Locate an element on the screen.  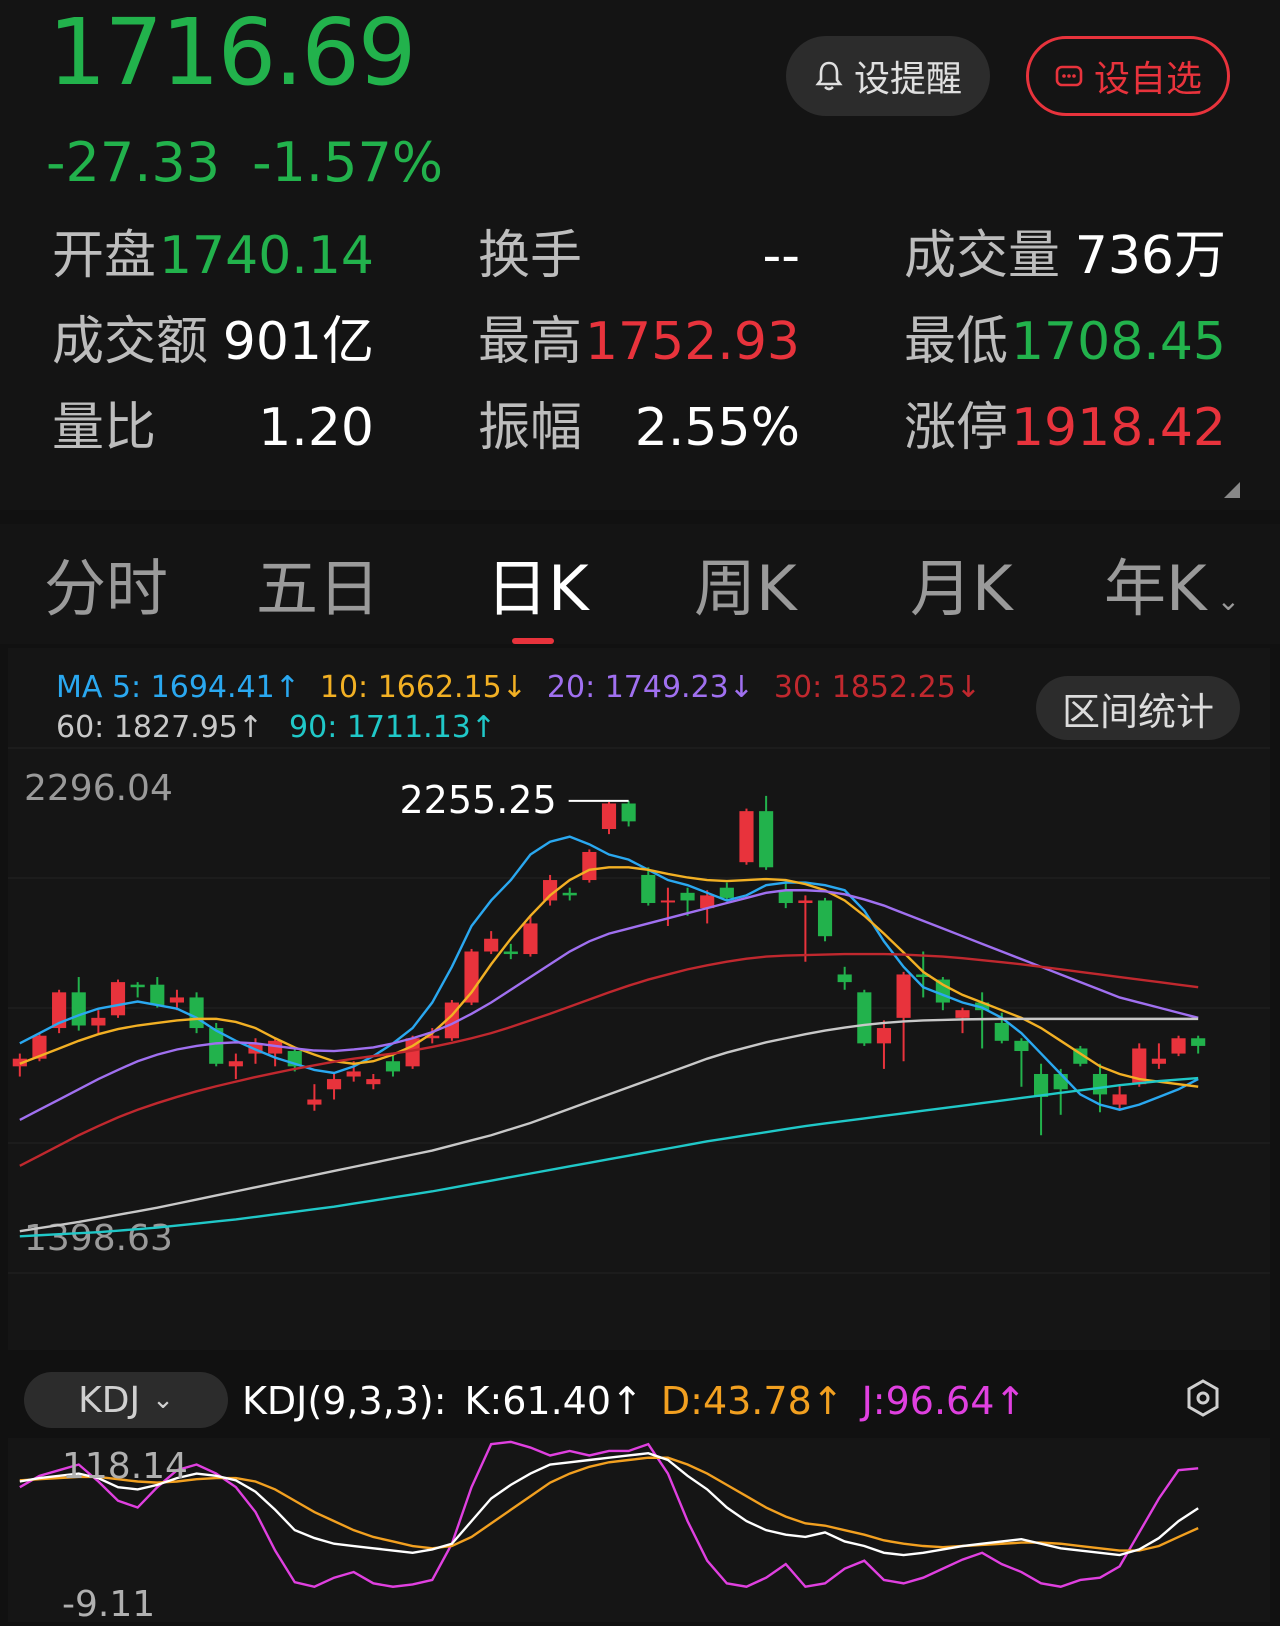
kdj-max-label: 118.14 is located at coordinates (125, 1466).